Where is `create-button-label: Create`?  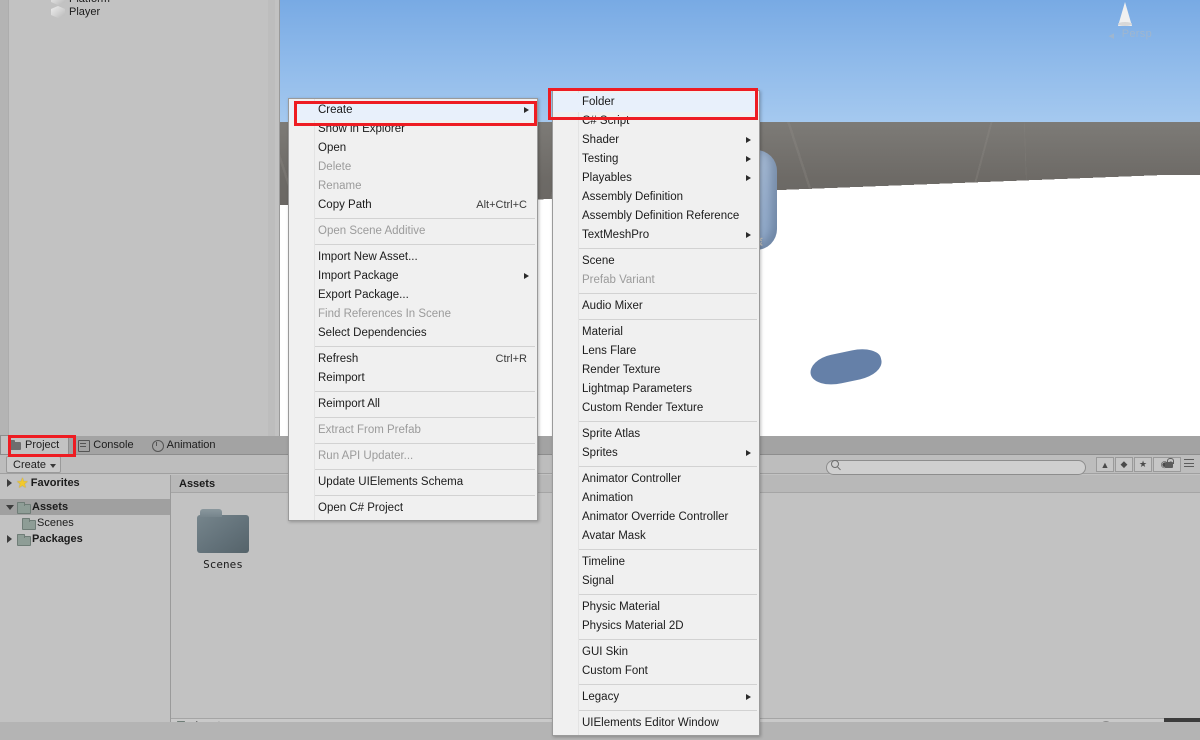
create-button-label: Create is located at coordinates (30, 464).